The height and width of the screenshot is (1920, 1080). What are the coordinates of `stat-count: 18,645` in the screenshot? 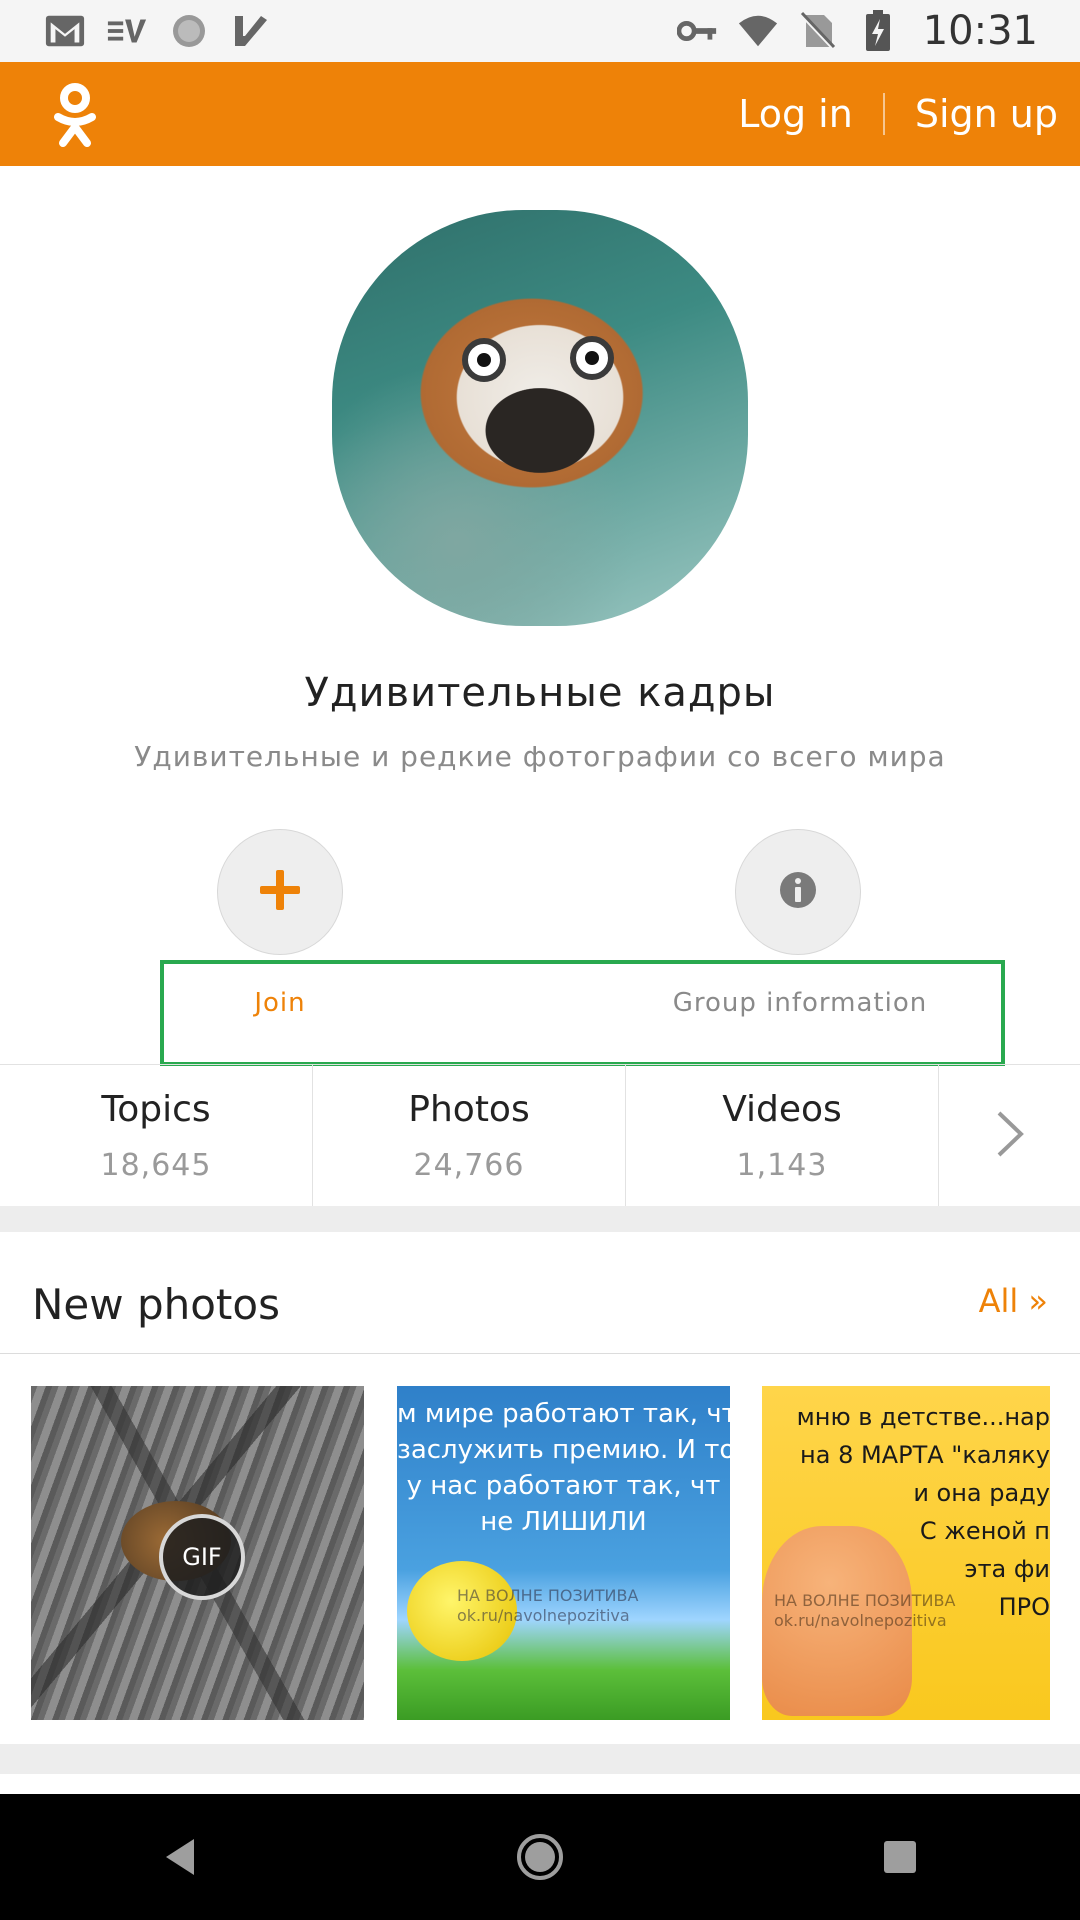 It's located at (156, 1165).